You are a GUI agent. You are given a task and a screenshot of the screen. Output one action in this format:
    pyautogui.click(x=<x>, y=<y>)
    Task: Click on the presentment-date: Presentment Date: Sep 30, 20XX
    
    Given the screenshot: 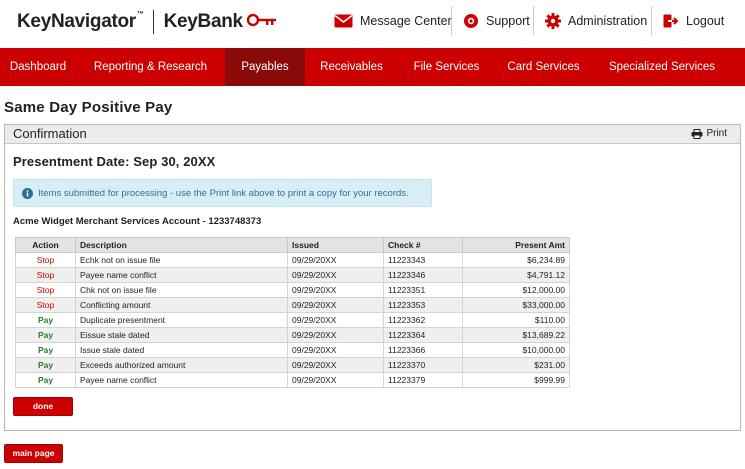 What is the action you would take?
    pyautogui.click(x=114, y=161)
    